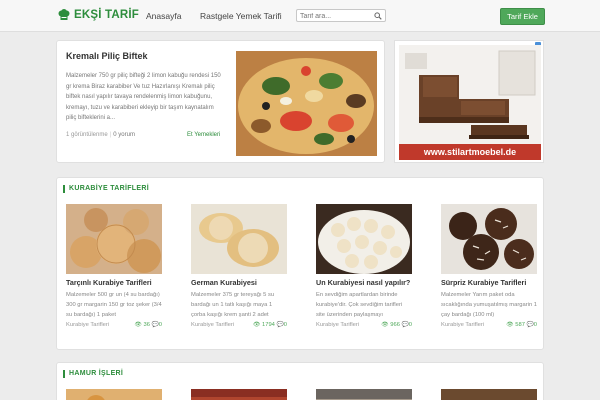  What do you see at coordinates (241, 16) in the screenshot?
I see `nav-random-recipe-link: Rastgele Yemek Tarifi` at bounding box center [241, 16].